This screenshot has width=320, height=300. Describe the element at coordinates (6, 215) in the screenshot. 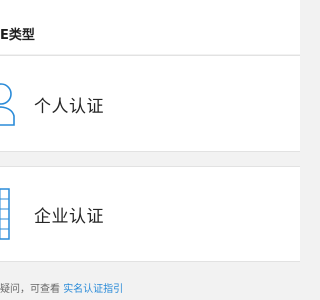

I see `building-icon` at that location.